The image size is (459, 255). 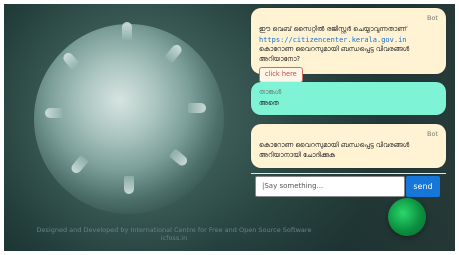 What do you see at coordinates (423, 186) in the screenshot?
I see `send-button: send` at bounding box center [423, 186].